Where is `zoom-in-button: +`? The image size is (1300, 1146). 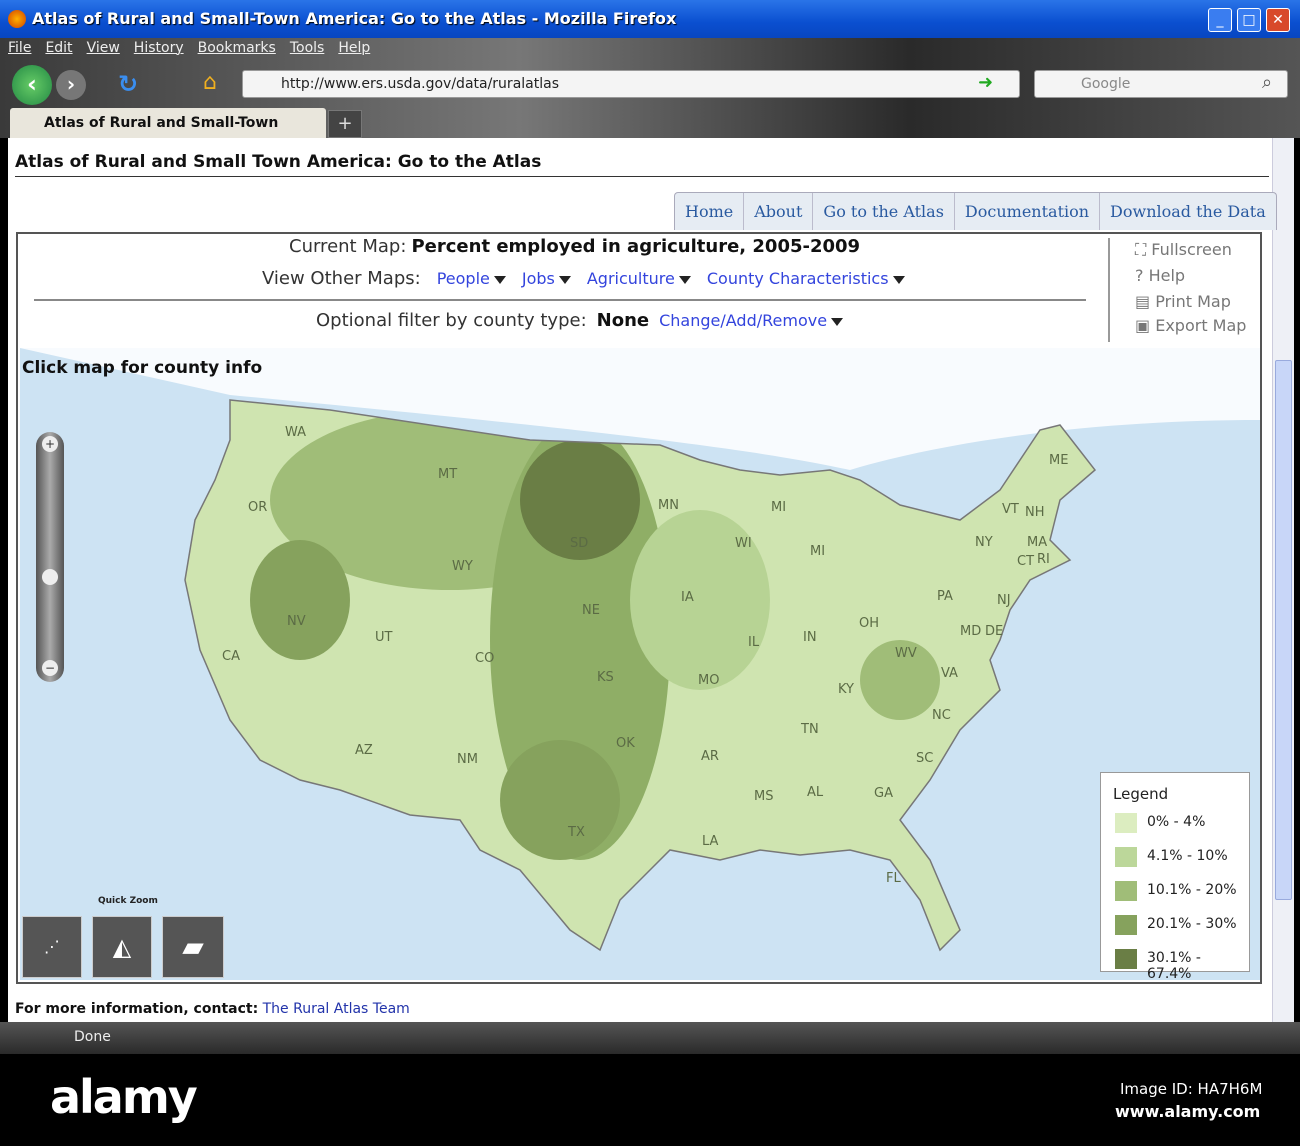
zoom-in-button: + is located at coordinates (50, 444).